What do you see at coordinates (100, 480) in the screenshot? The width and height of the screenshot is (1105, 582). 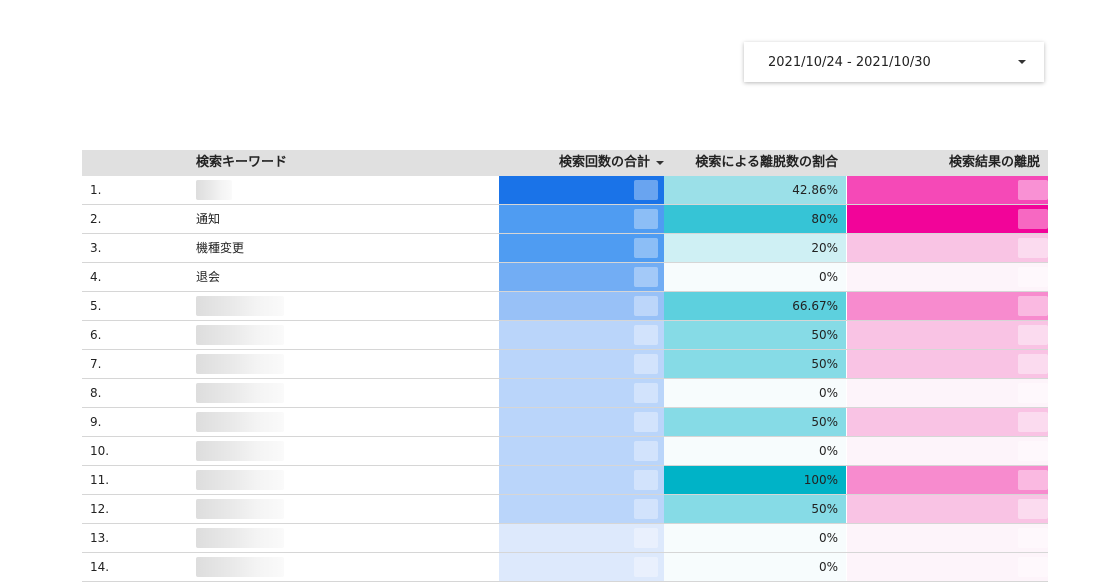 I see `row-index: 11.` at bounding box center [100, 480].